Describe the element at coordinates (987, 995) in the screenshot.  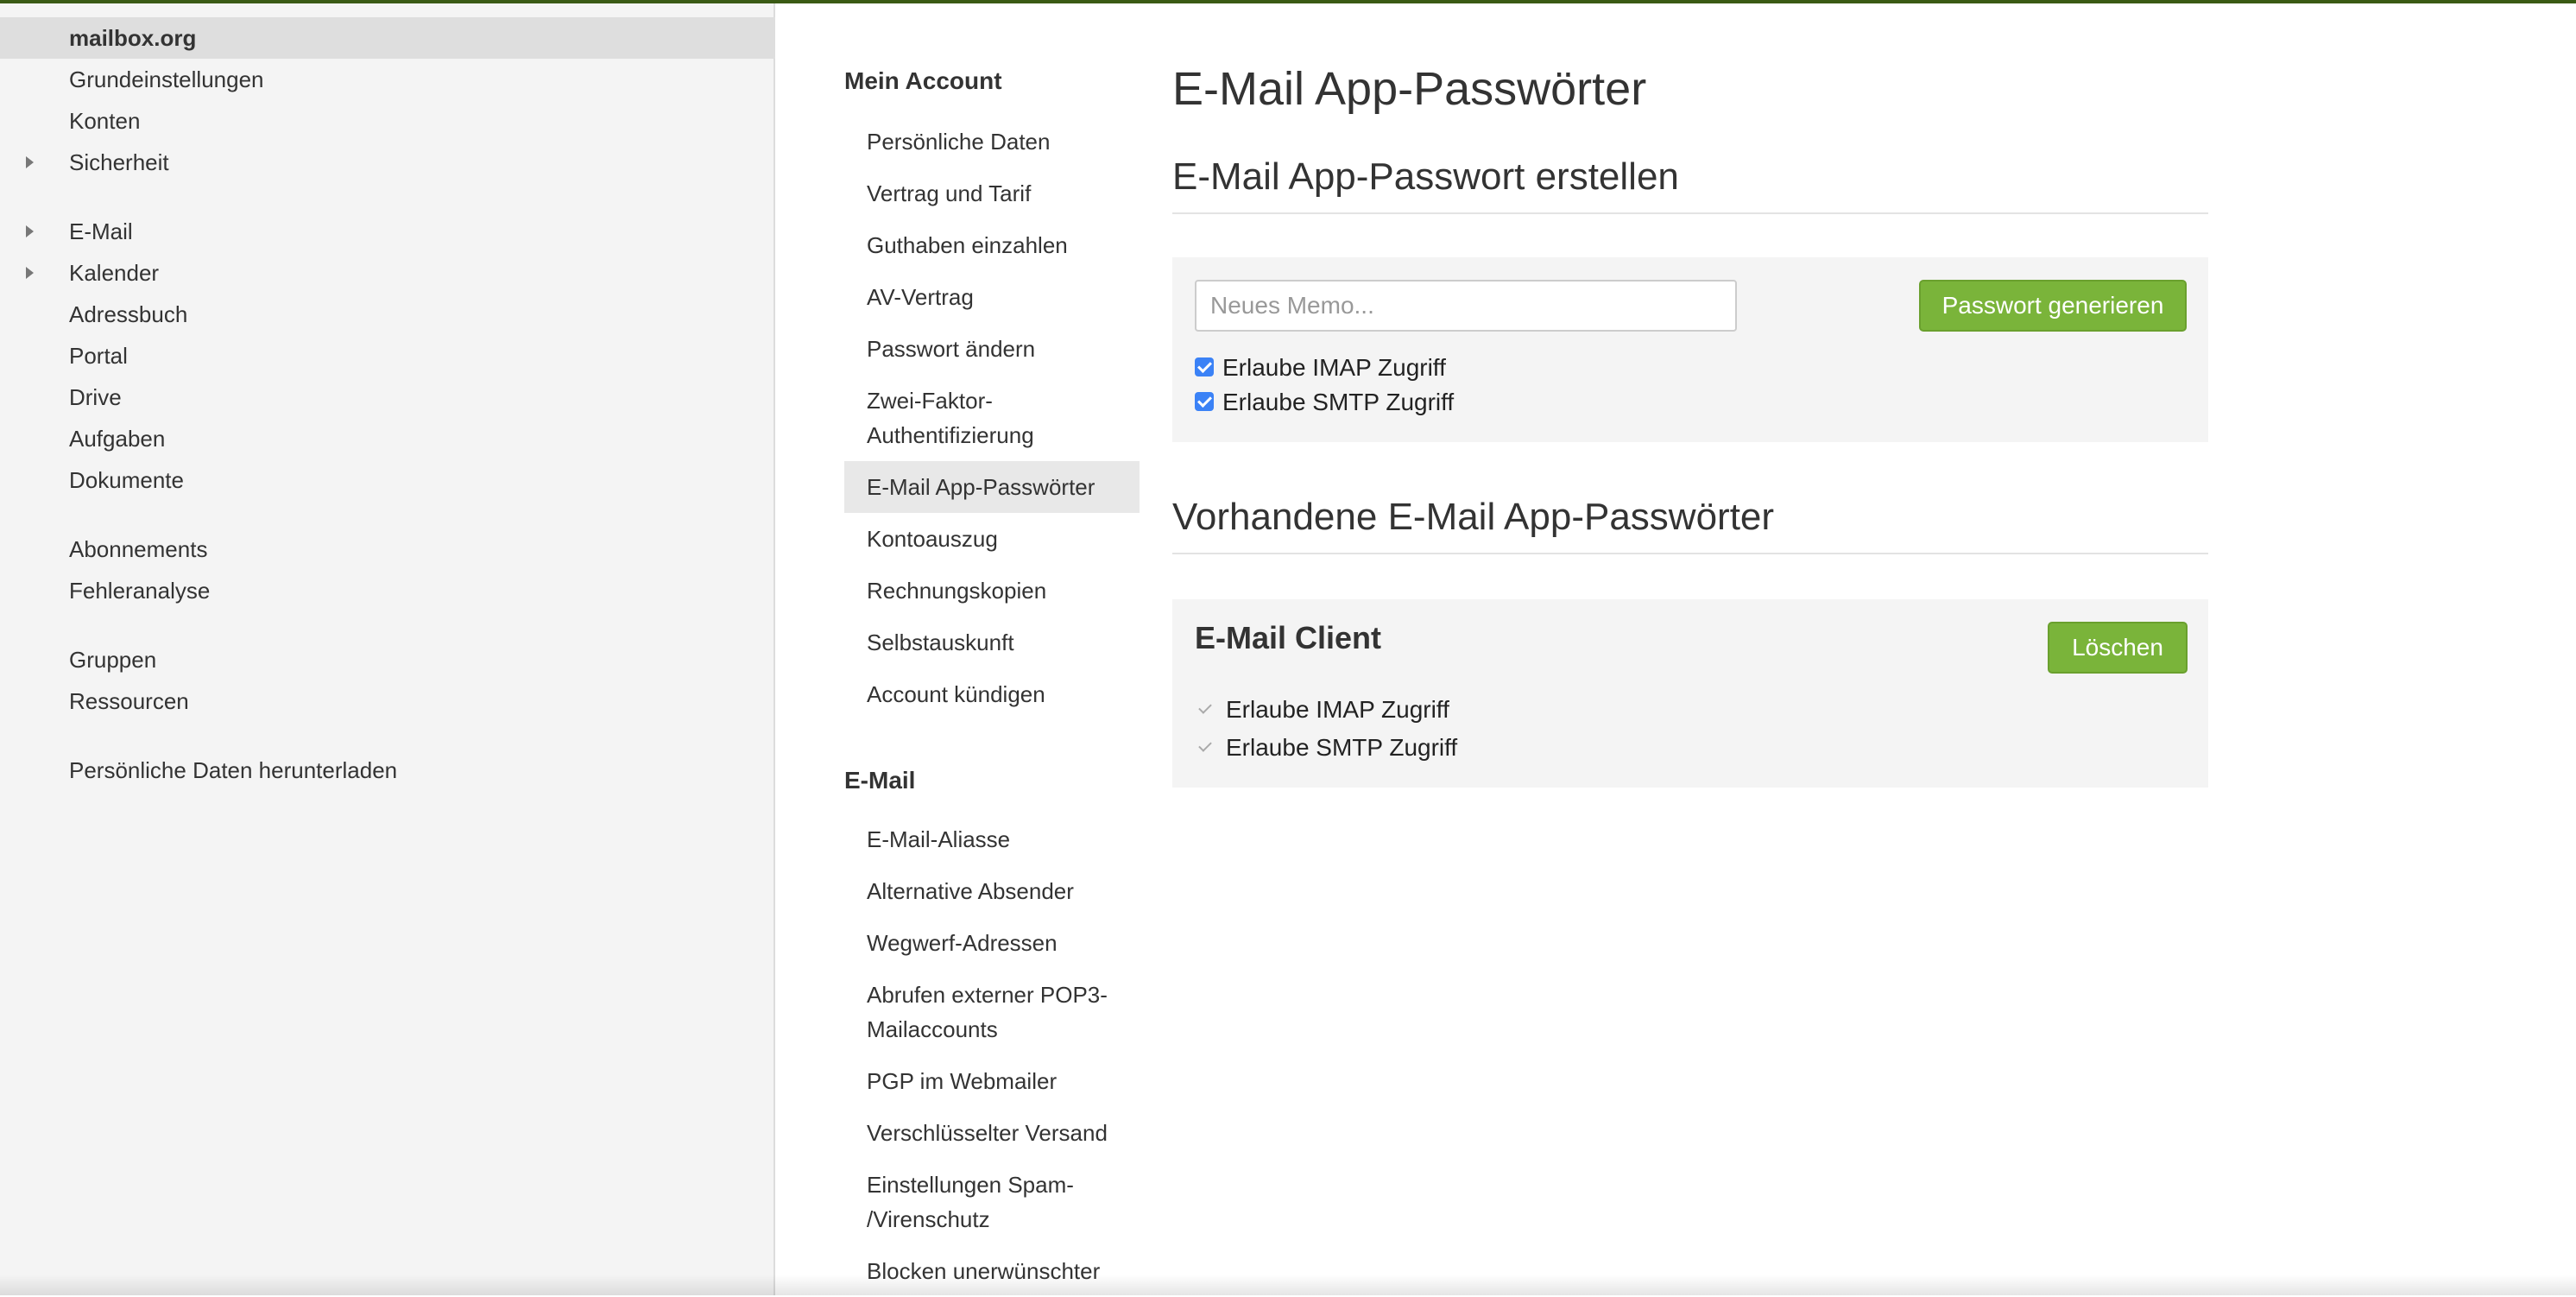
I see `nav-item-label: Abrufen externer POP3-` at that location.